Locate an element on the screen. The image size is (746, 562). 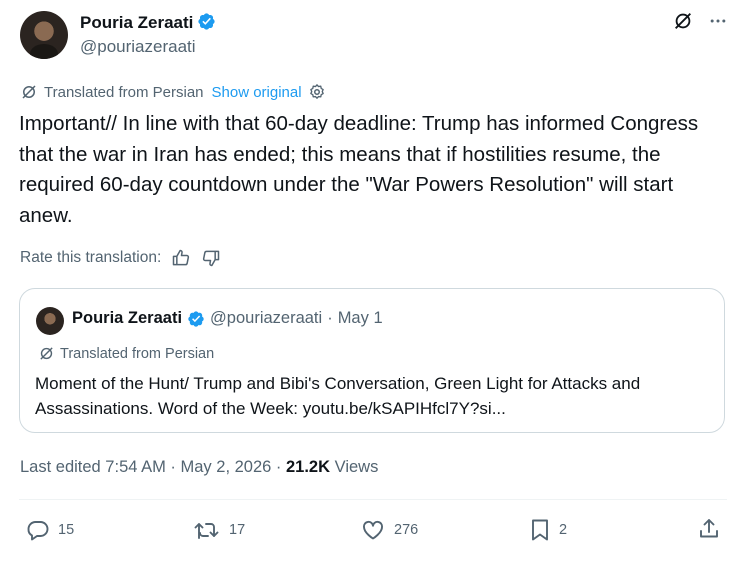
rate-translation: Rate this translation: is located at coordinates (120, 258).